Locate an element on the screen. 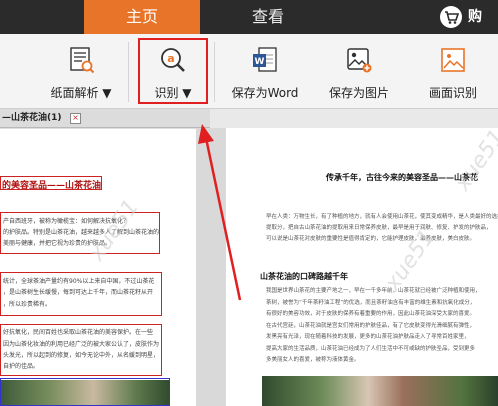 This screenshot has height=406, width=498. paper-analysis-label: 纸面解析 ▼ is located at coordinates (81, 93).